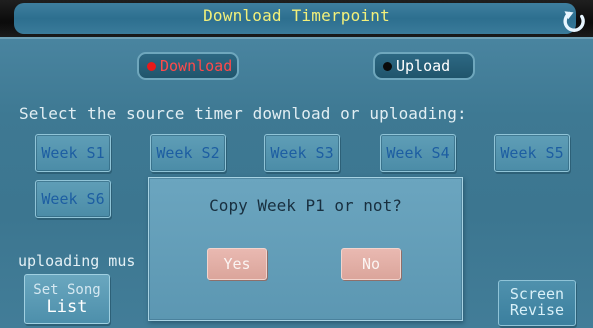  I want to click on upload-radio-label: Upload, so click(423, 65).